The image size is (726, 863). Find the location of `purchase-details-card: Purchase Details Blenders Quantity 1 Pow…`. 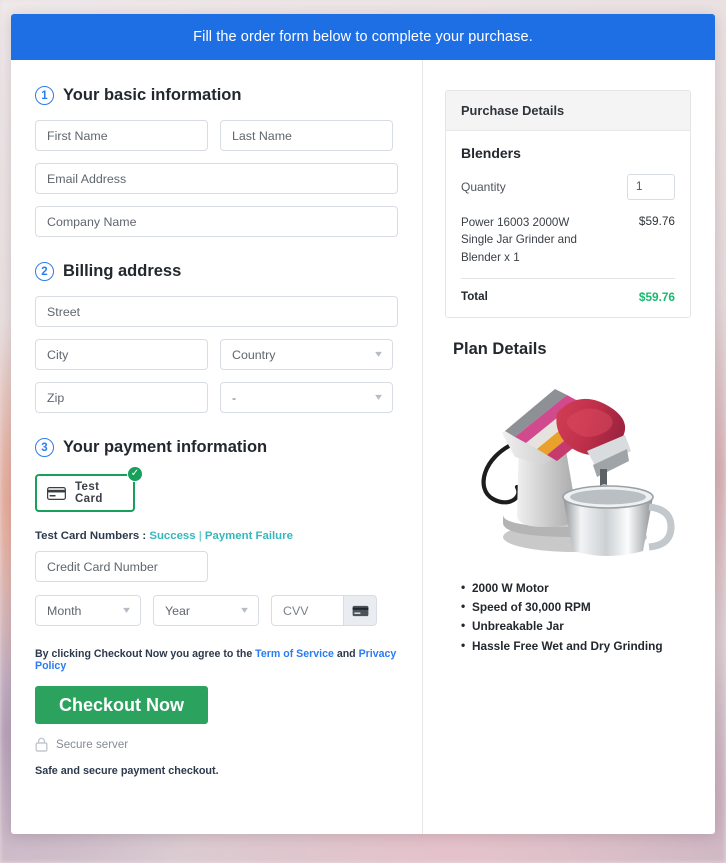

purchase-details-card: Purchase Details Blenders Quantity 1 Pow… is located at coordinates (568, 204).